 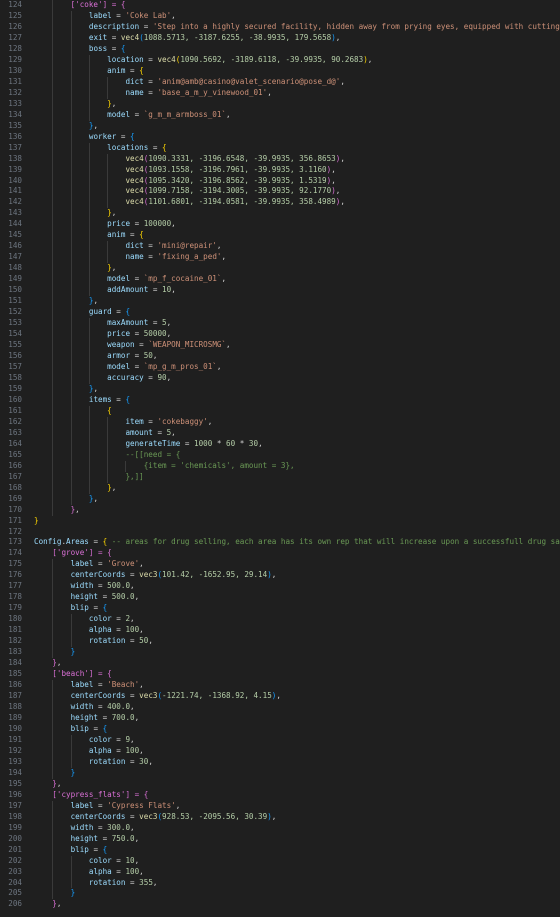 I want to click on code-line: 164 generateTime = 1000 * 60 * 30,, so click(x=280, y=444).